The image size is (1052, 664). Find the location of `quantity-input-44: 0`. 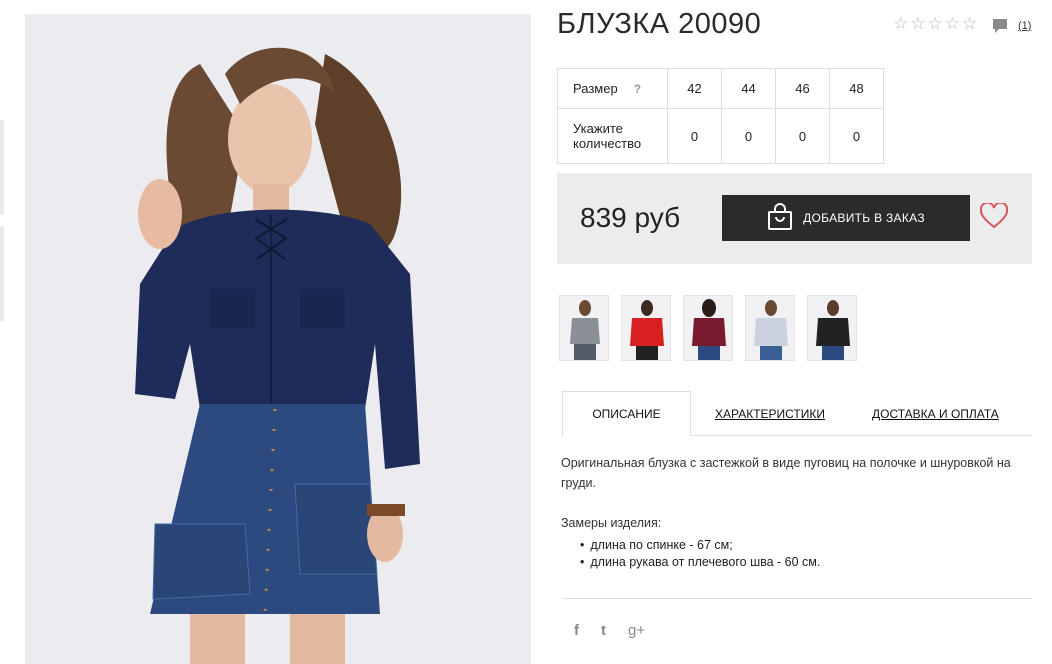

quantity-input-44: 0 is located at coordinates (748, 136).